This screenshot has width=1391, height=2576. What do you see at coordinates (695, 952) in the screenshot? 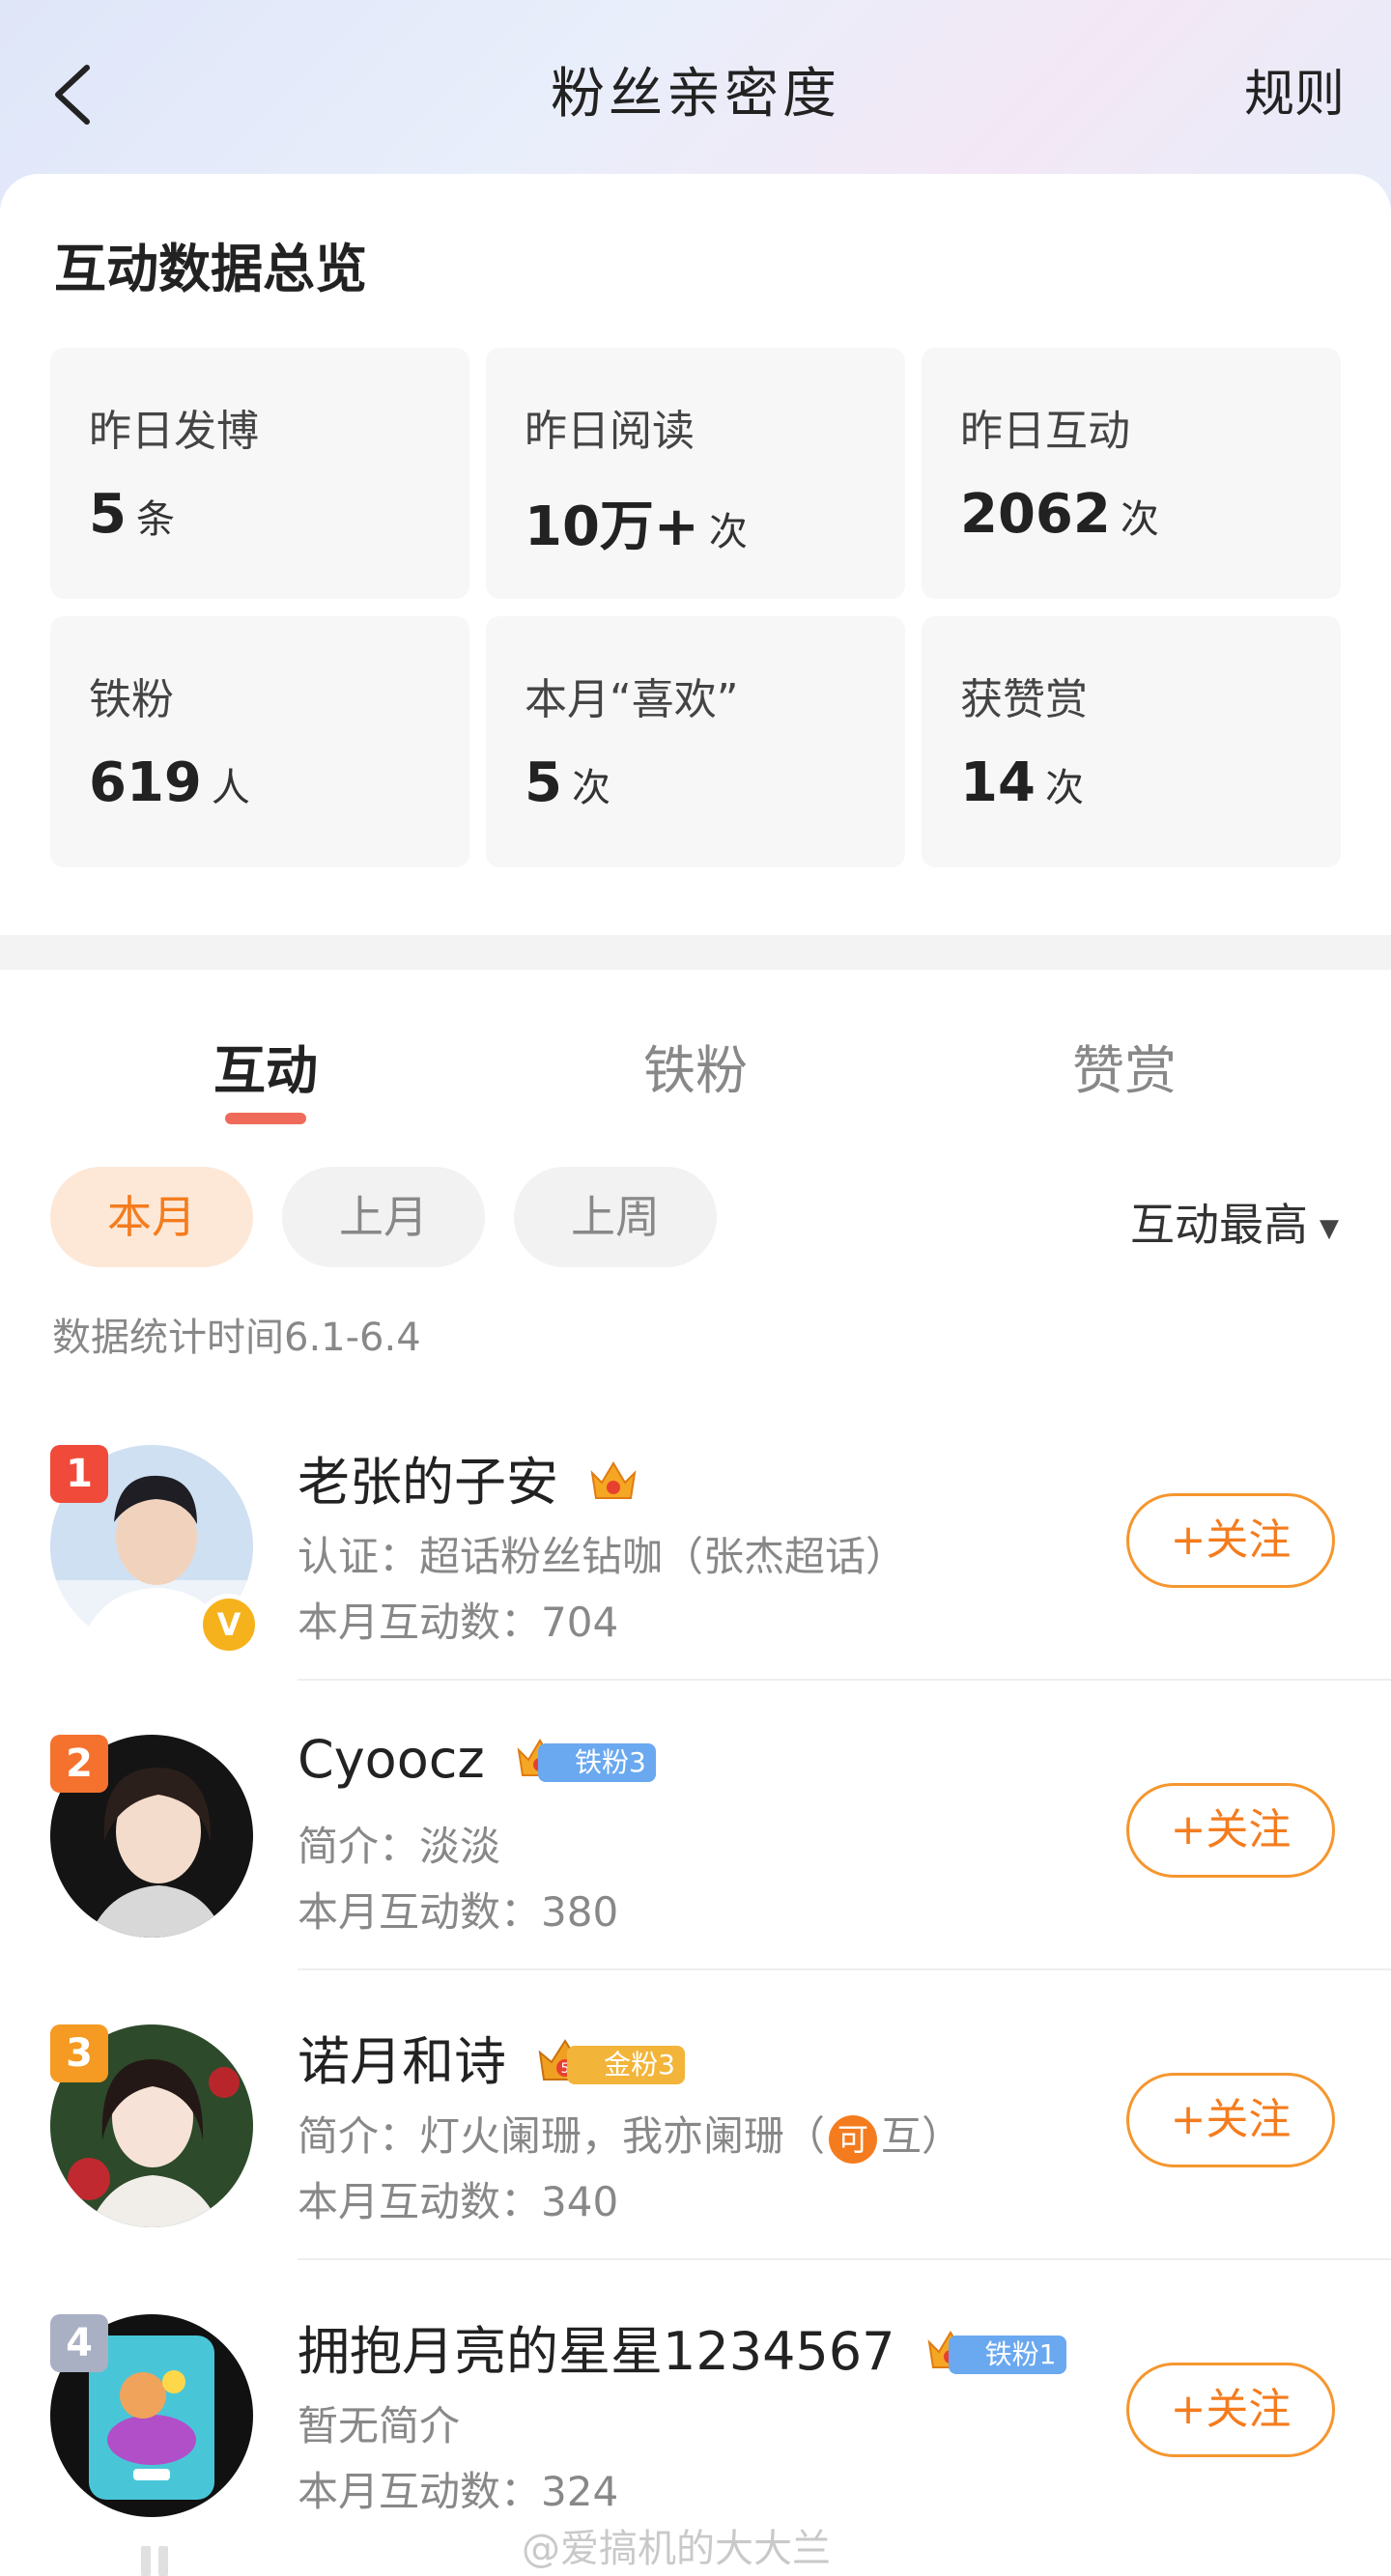
I see `section-divider` at bounding box center [695, 952].